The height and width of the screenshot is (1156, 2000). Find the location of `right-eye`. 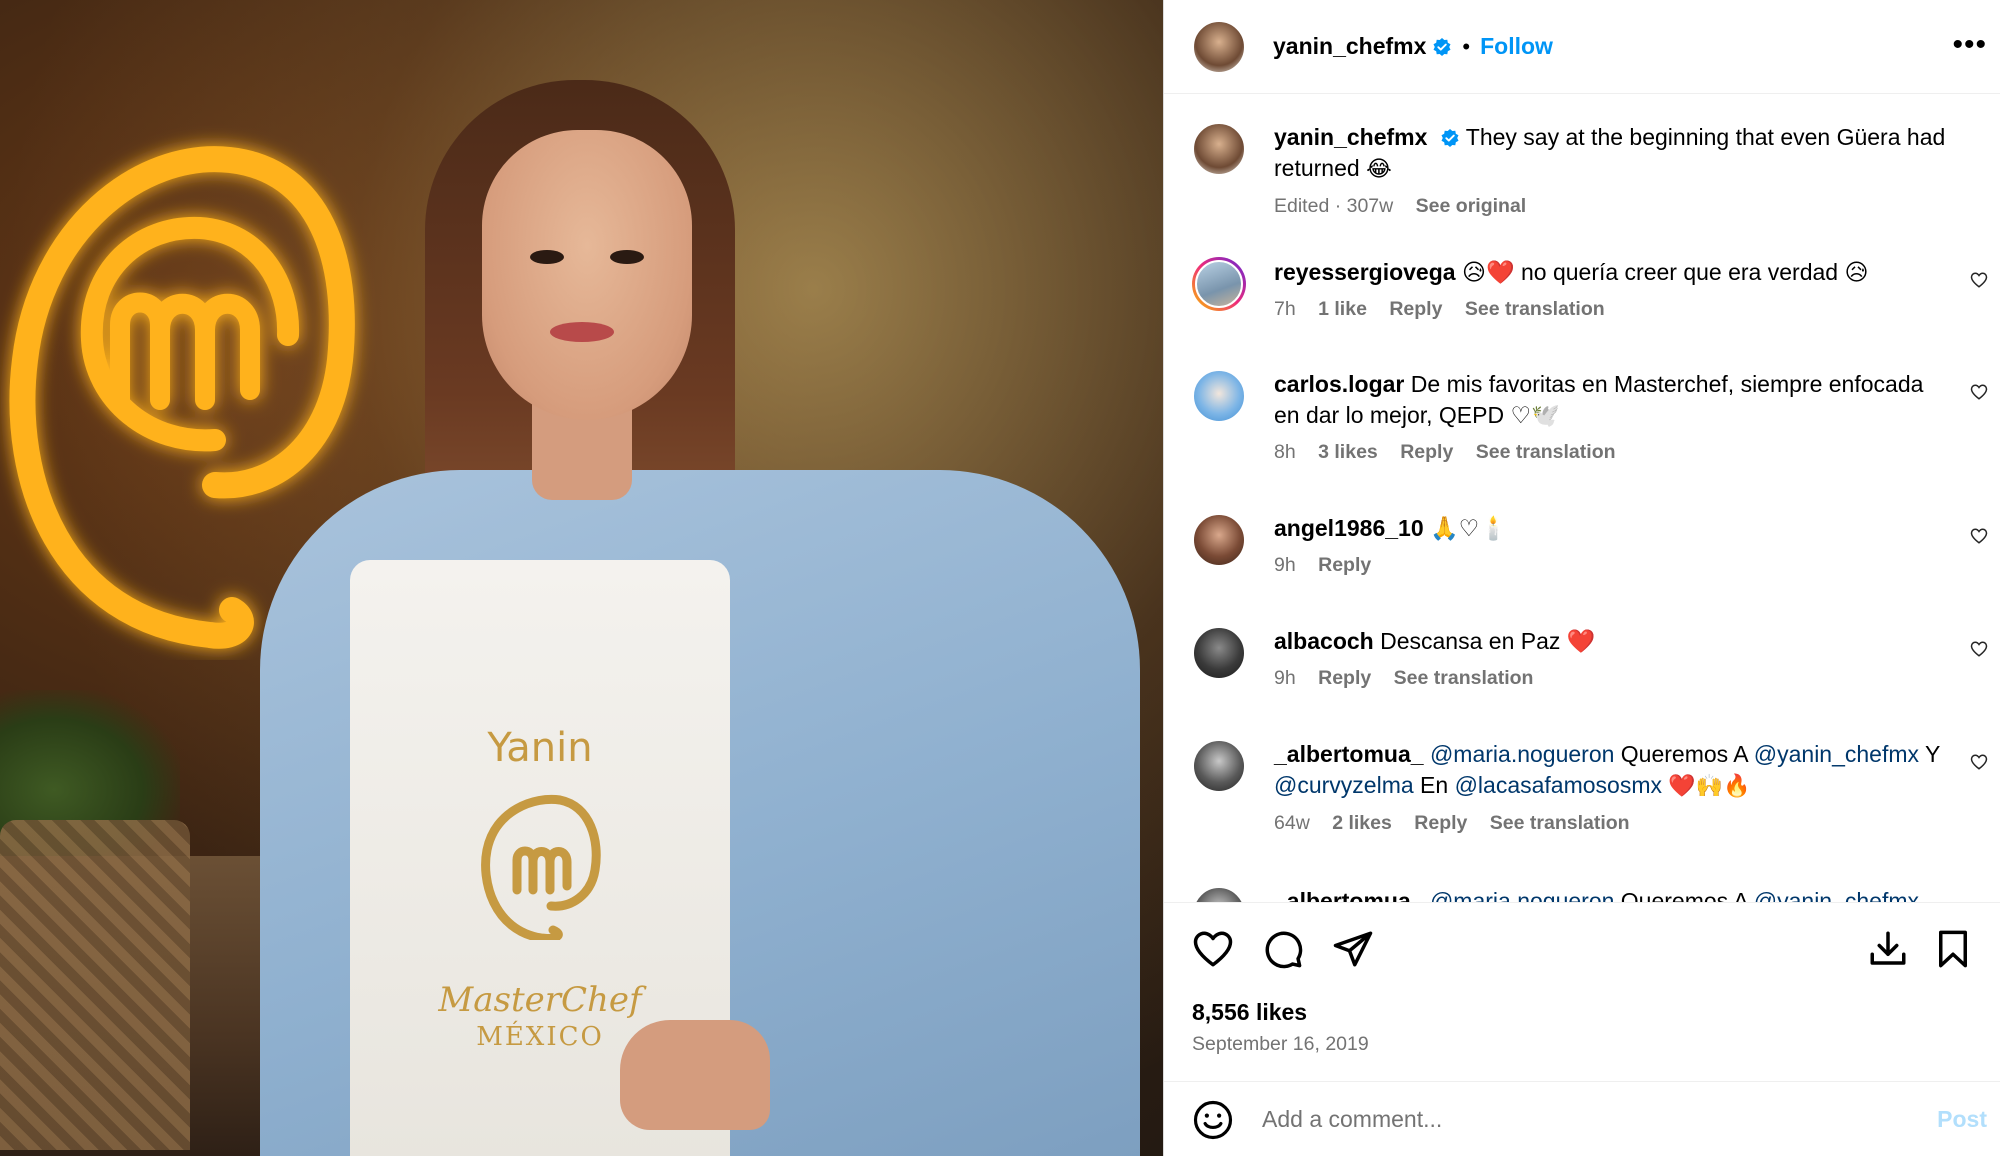

right-eye is located at coordinates (627, 257).